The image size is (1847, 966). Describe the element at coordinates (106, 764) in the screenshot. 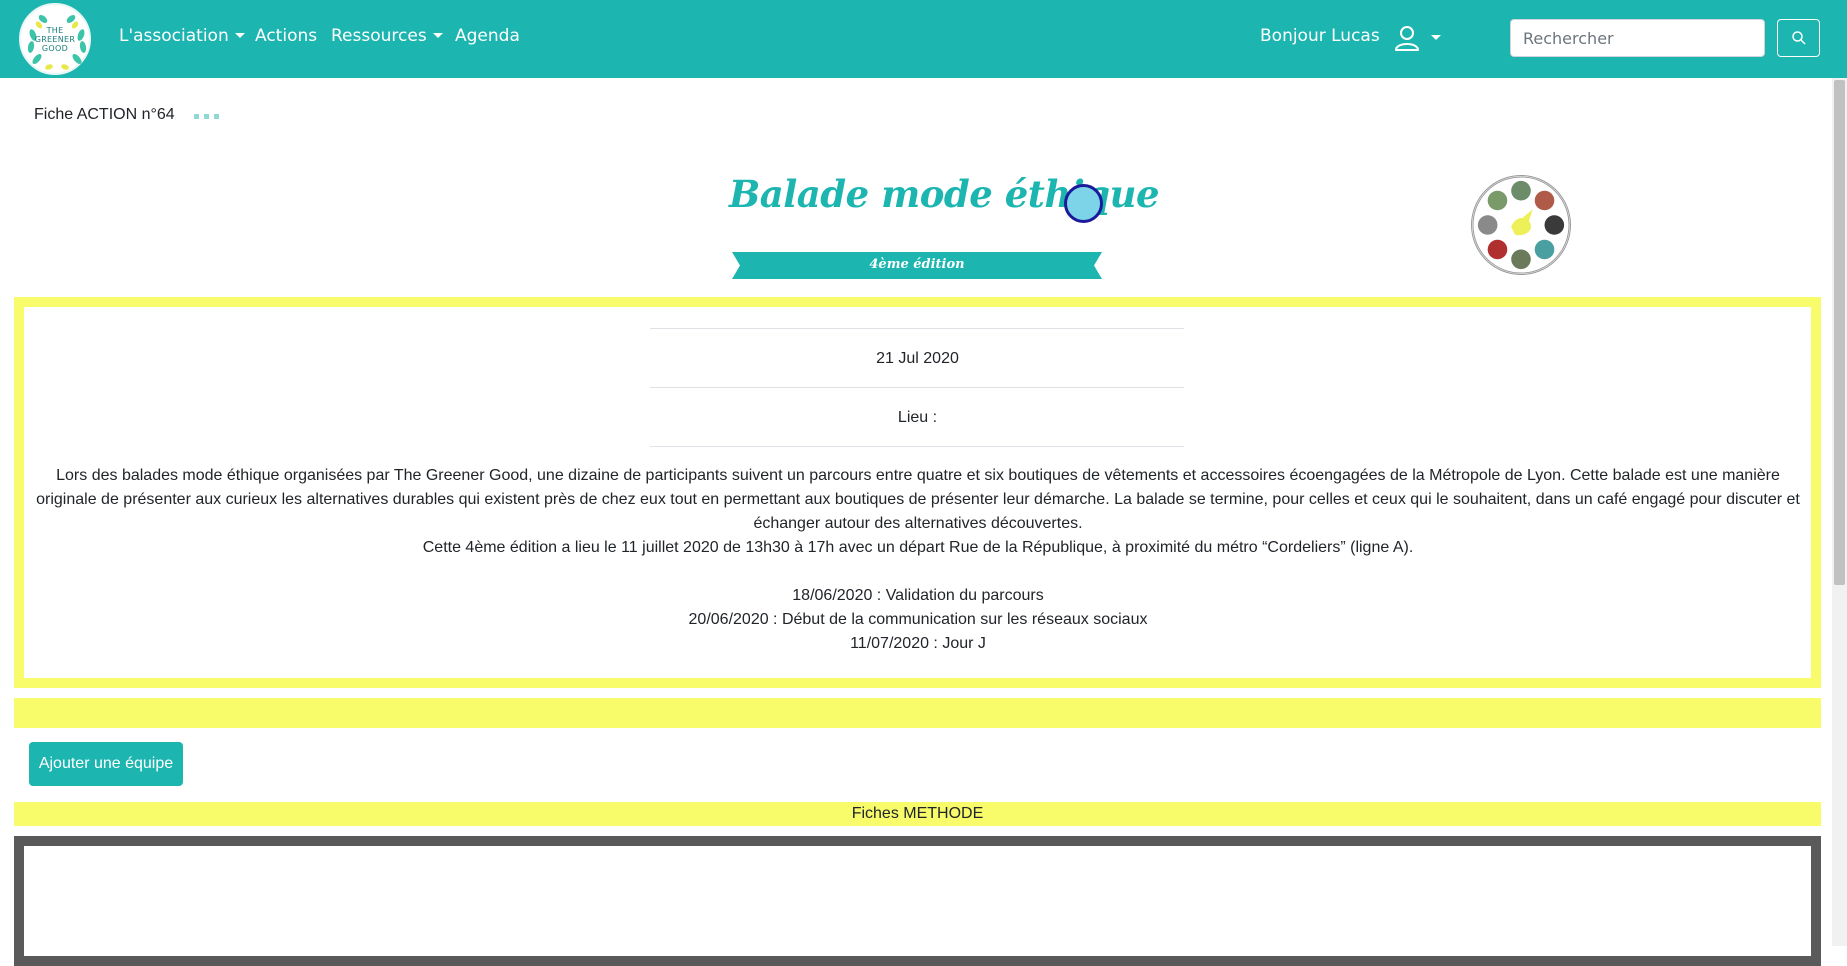

I see `add-team-button: Ajouter une équipe` at that location.